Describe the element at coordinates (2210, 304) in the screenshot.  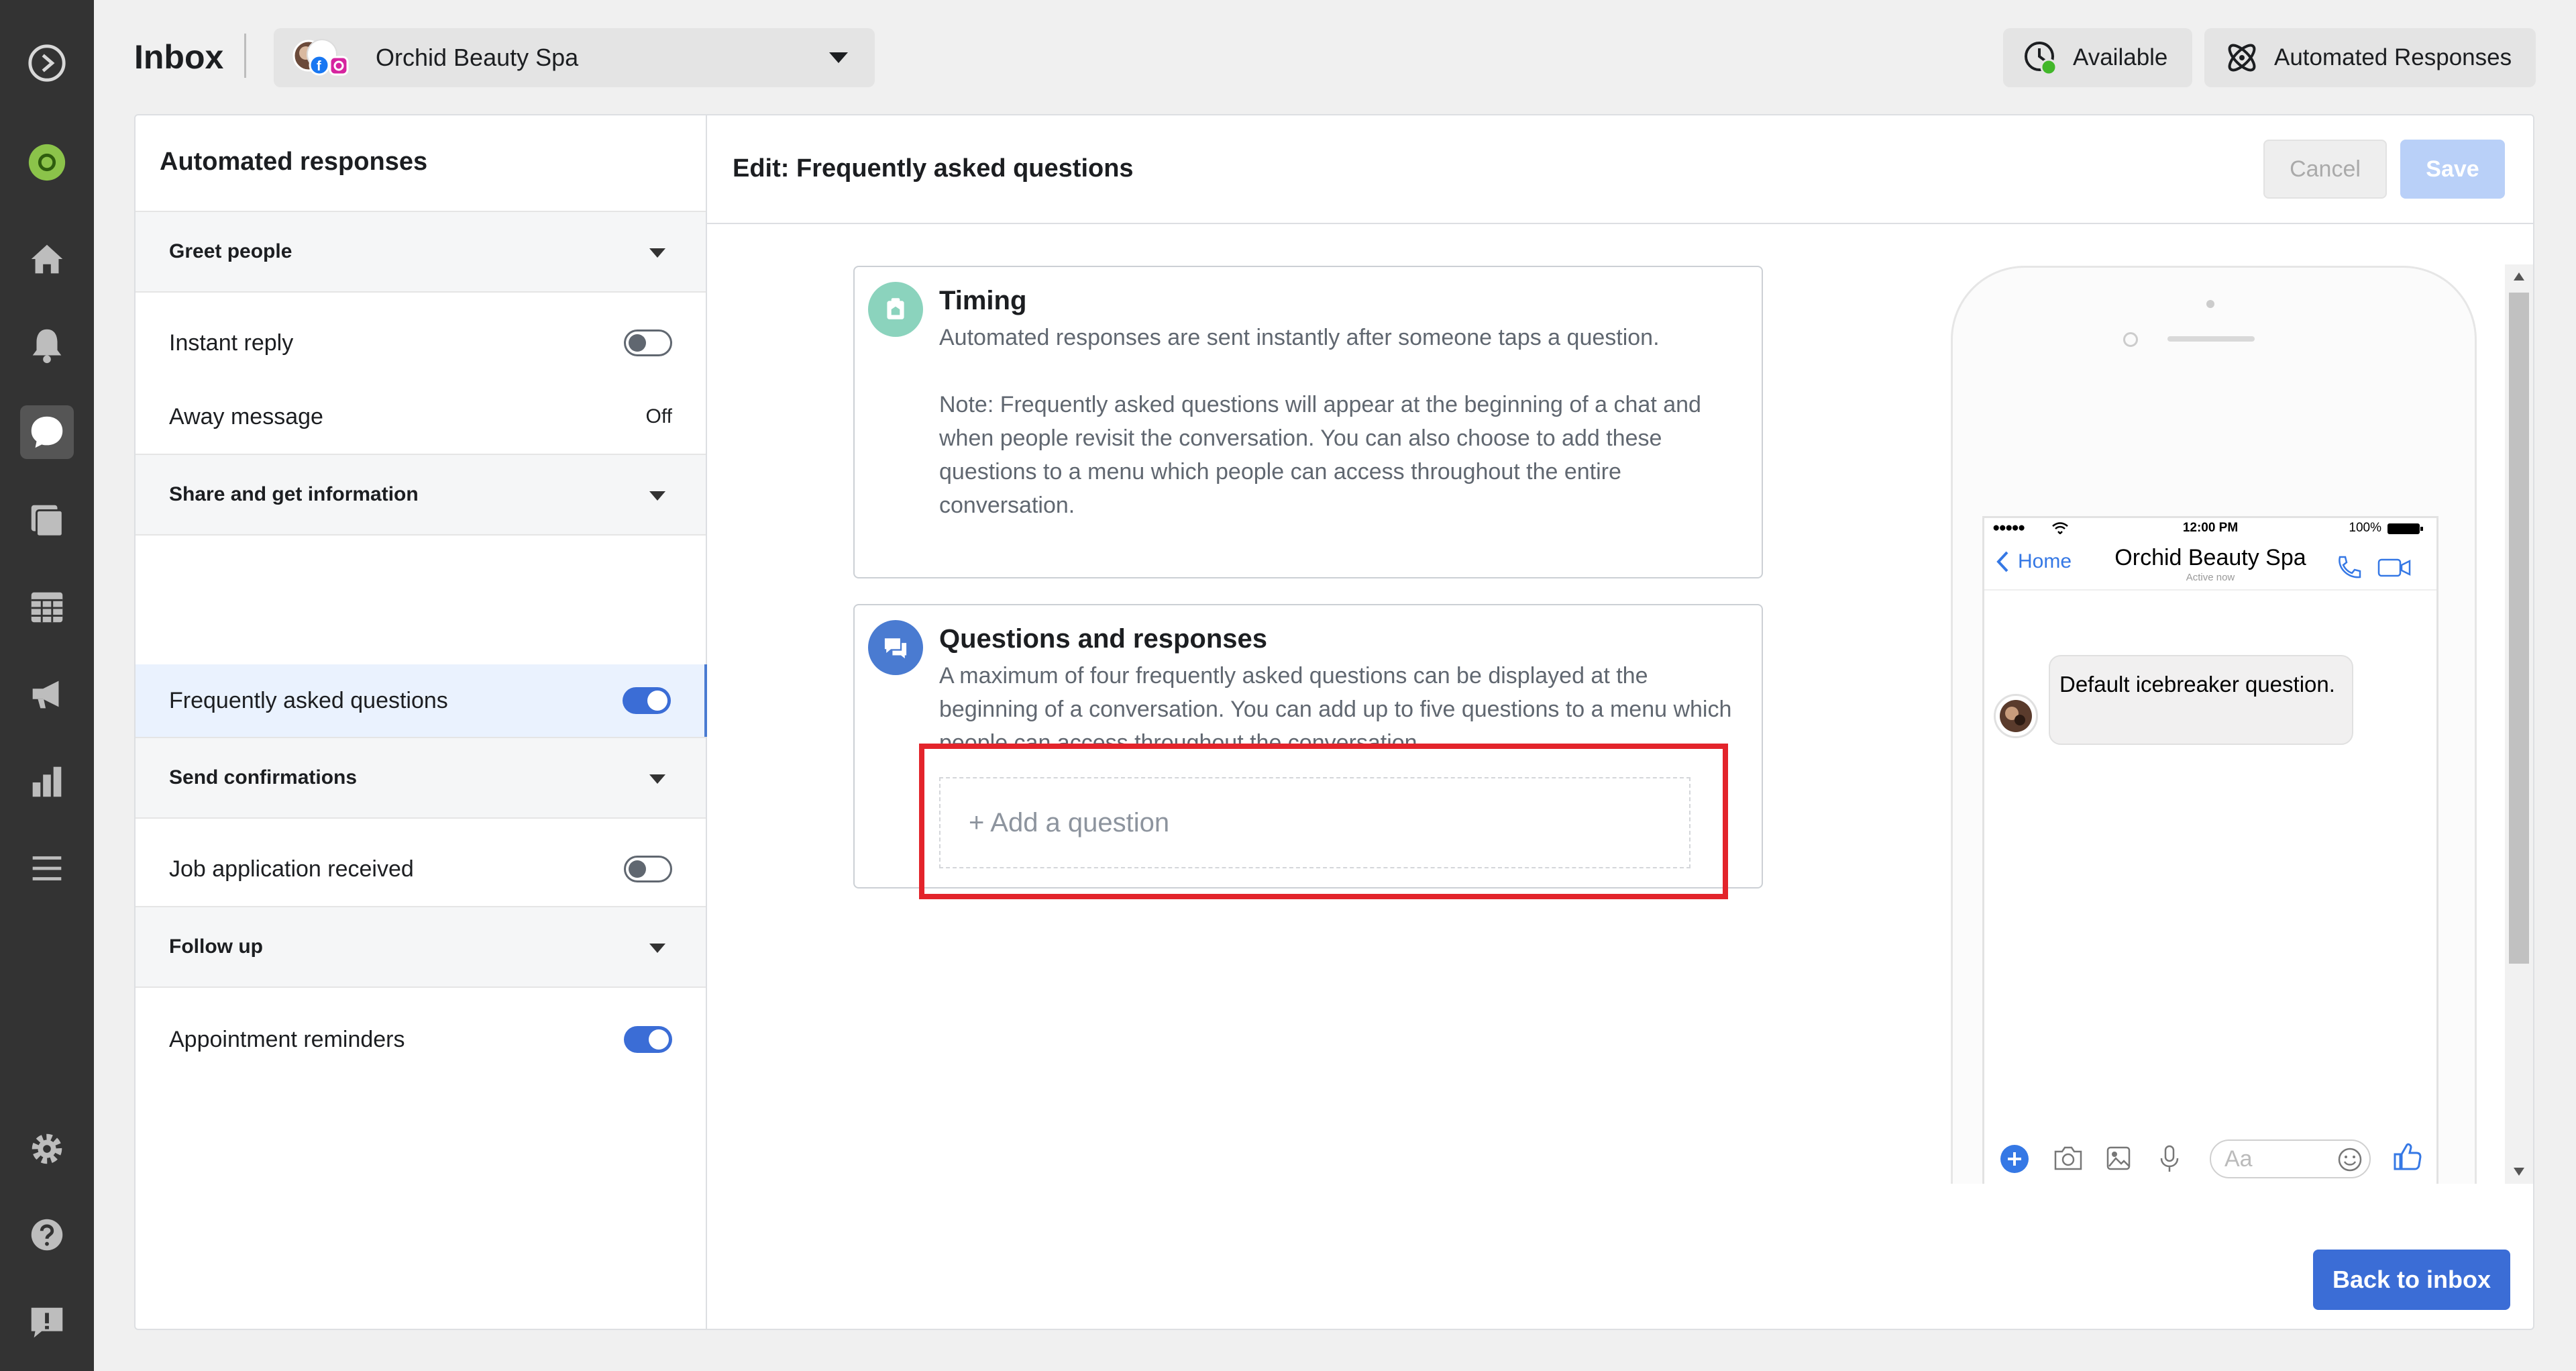
I see `phone-camera` at that location.